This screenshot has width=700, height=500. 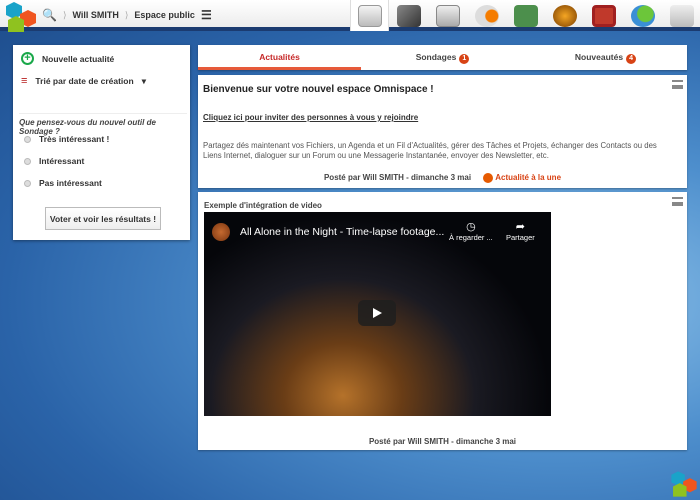 I want to click on tab-label: Sondages, so click(x=436, y=57).